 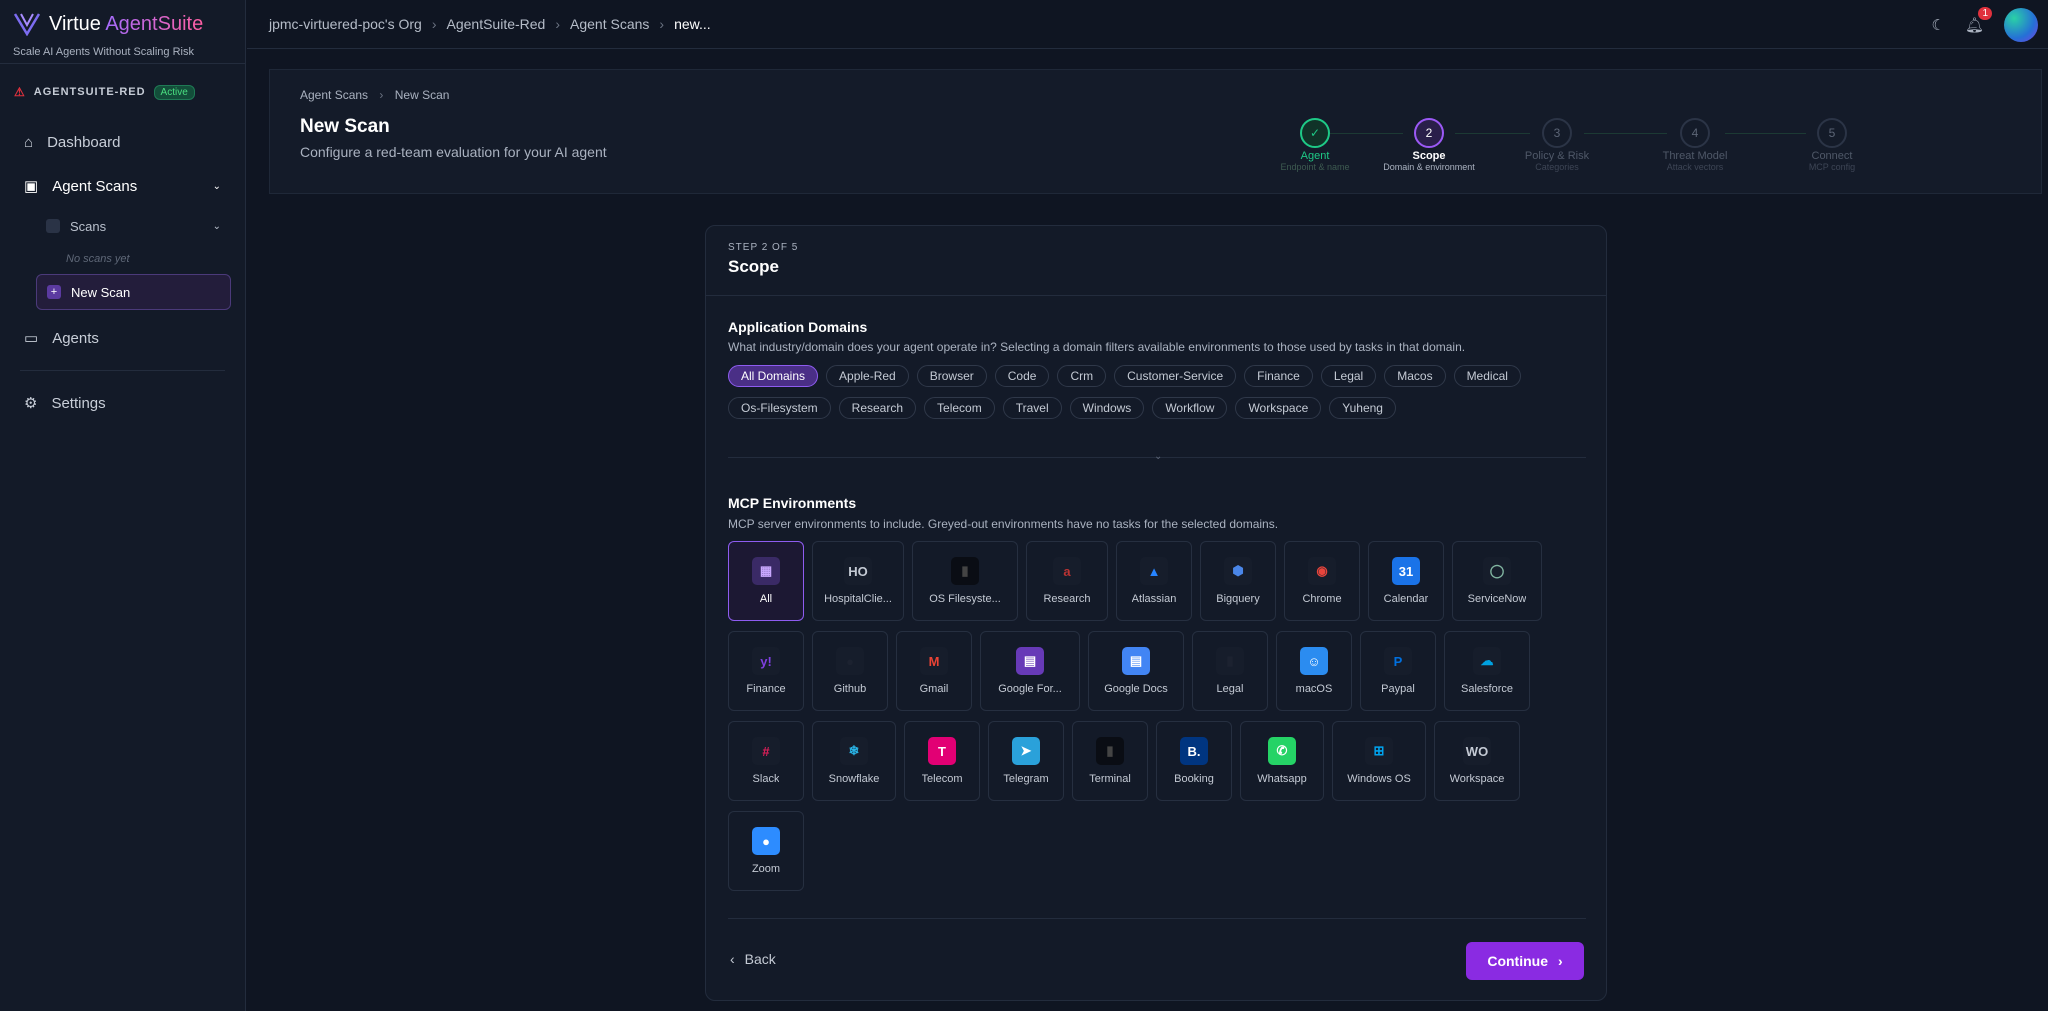 I want to click on step-subtitle: Attack vectors, so click(x=1695, y=167).